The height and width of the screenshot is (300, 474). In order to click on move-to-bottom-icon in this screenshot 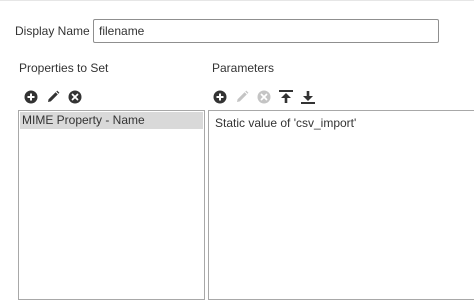, I will do `click(308, 97)`.